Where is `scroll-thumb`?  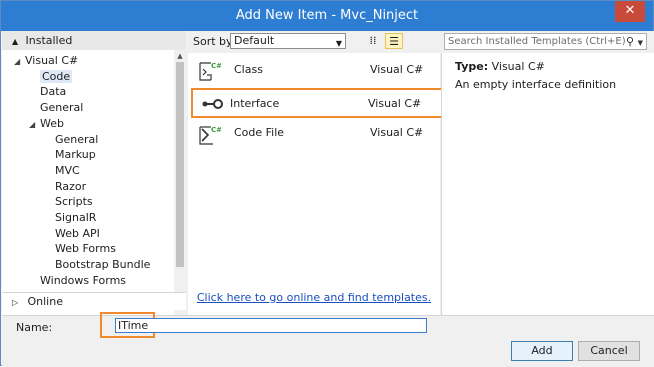 scroll-thumb is located at coordinates (180, 164).